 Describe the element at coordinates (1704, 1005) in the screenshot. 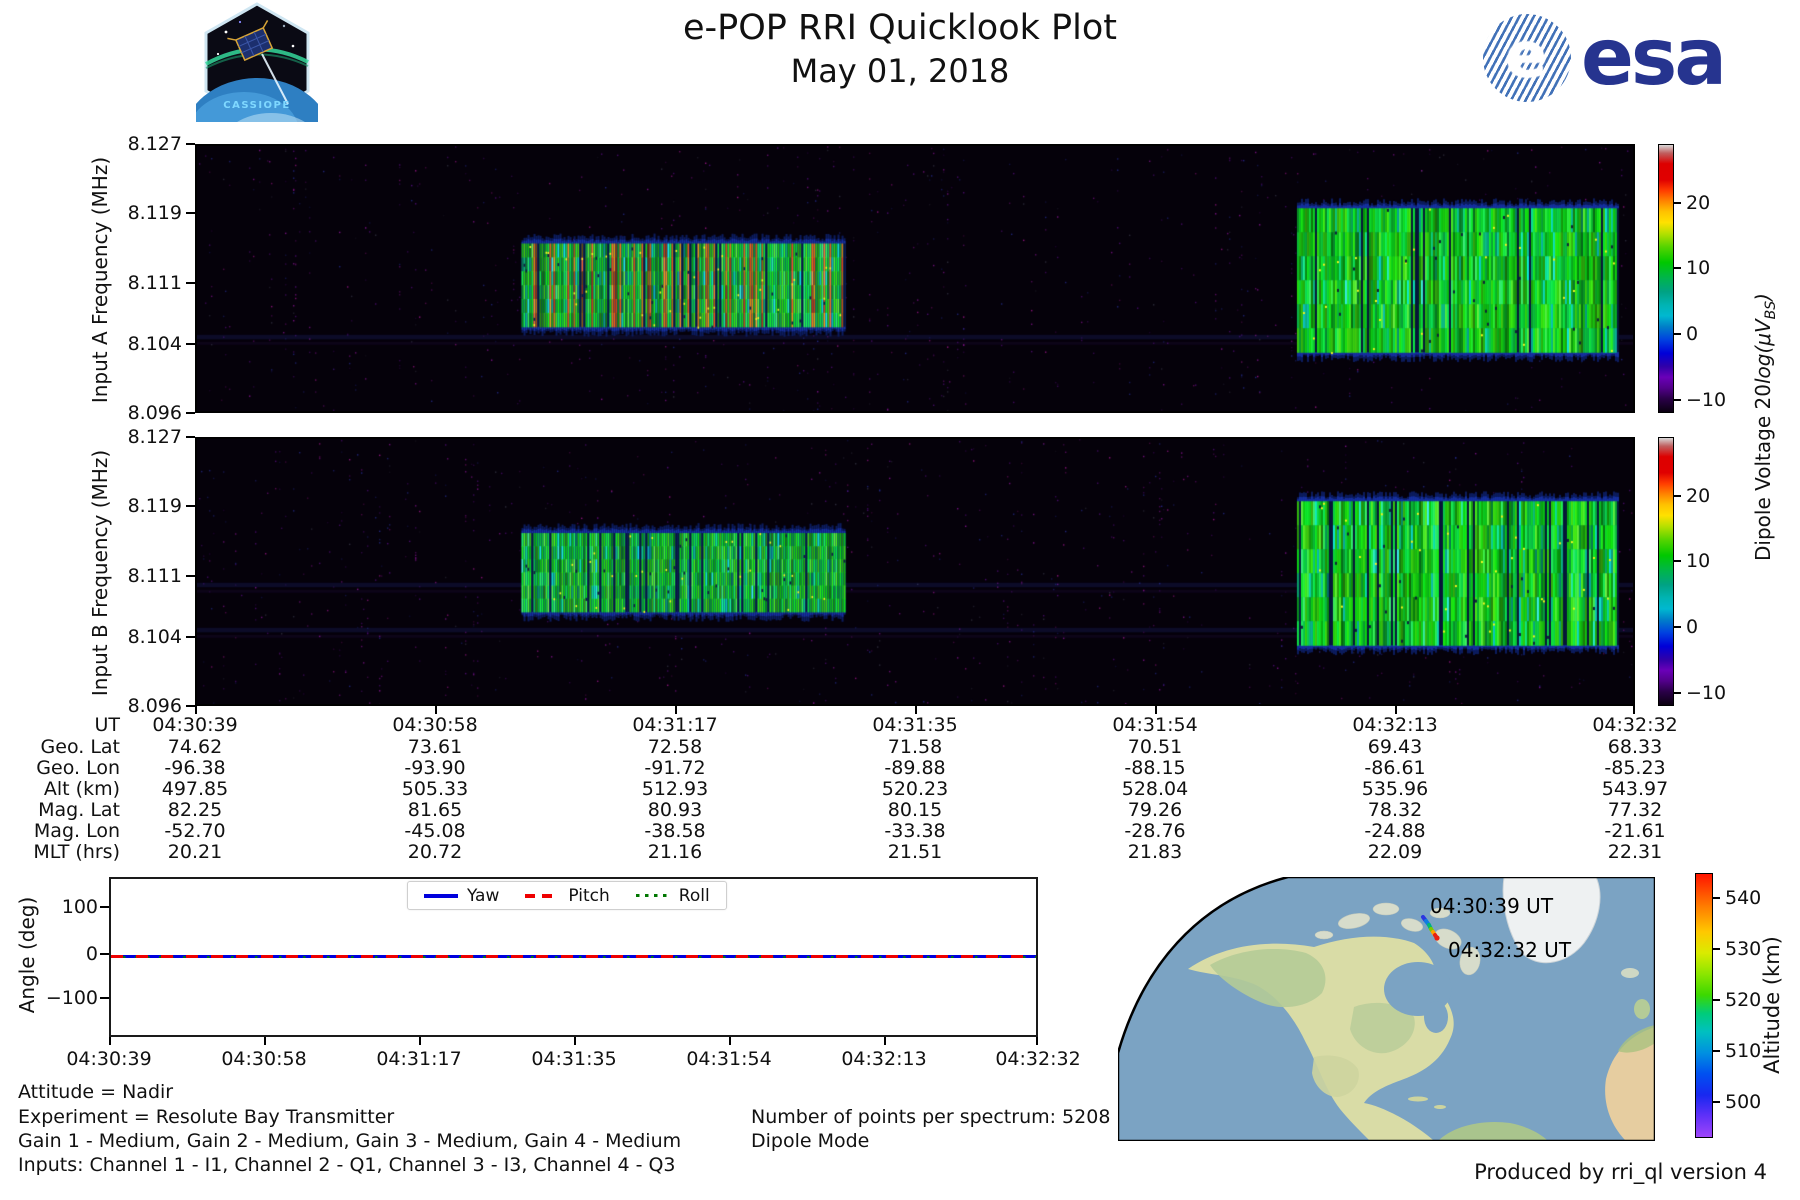

I see `altitude-colorbar` at that location.